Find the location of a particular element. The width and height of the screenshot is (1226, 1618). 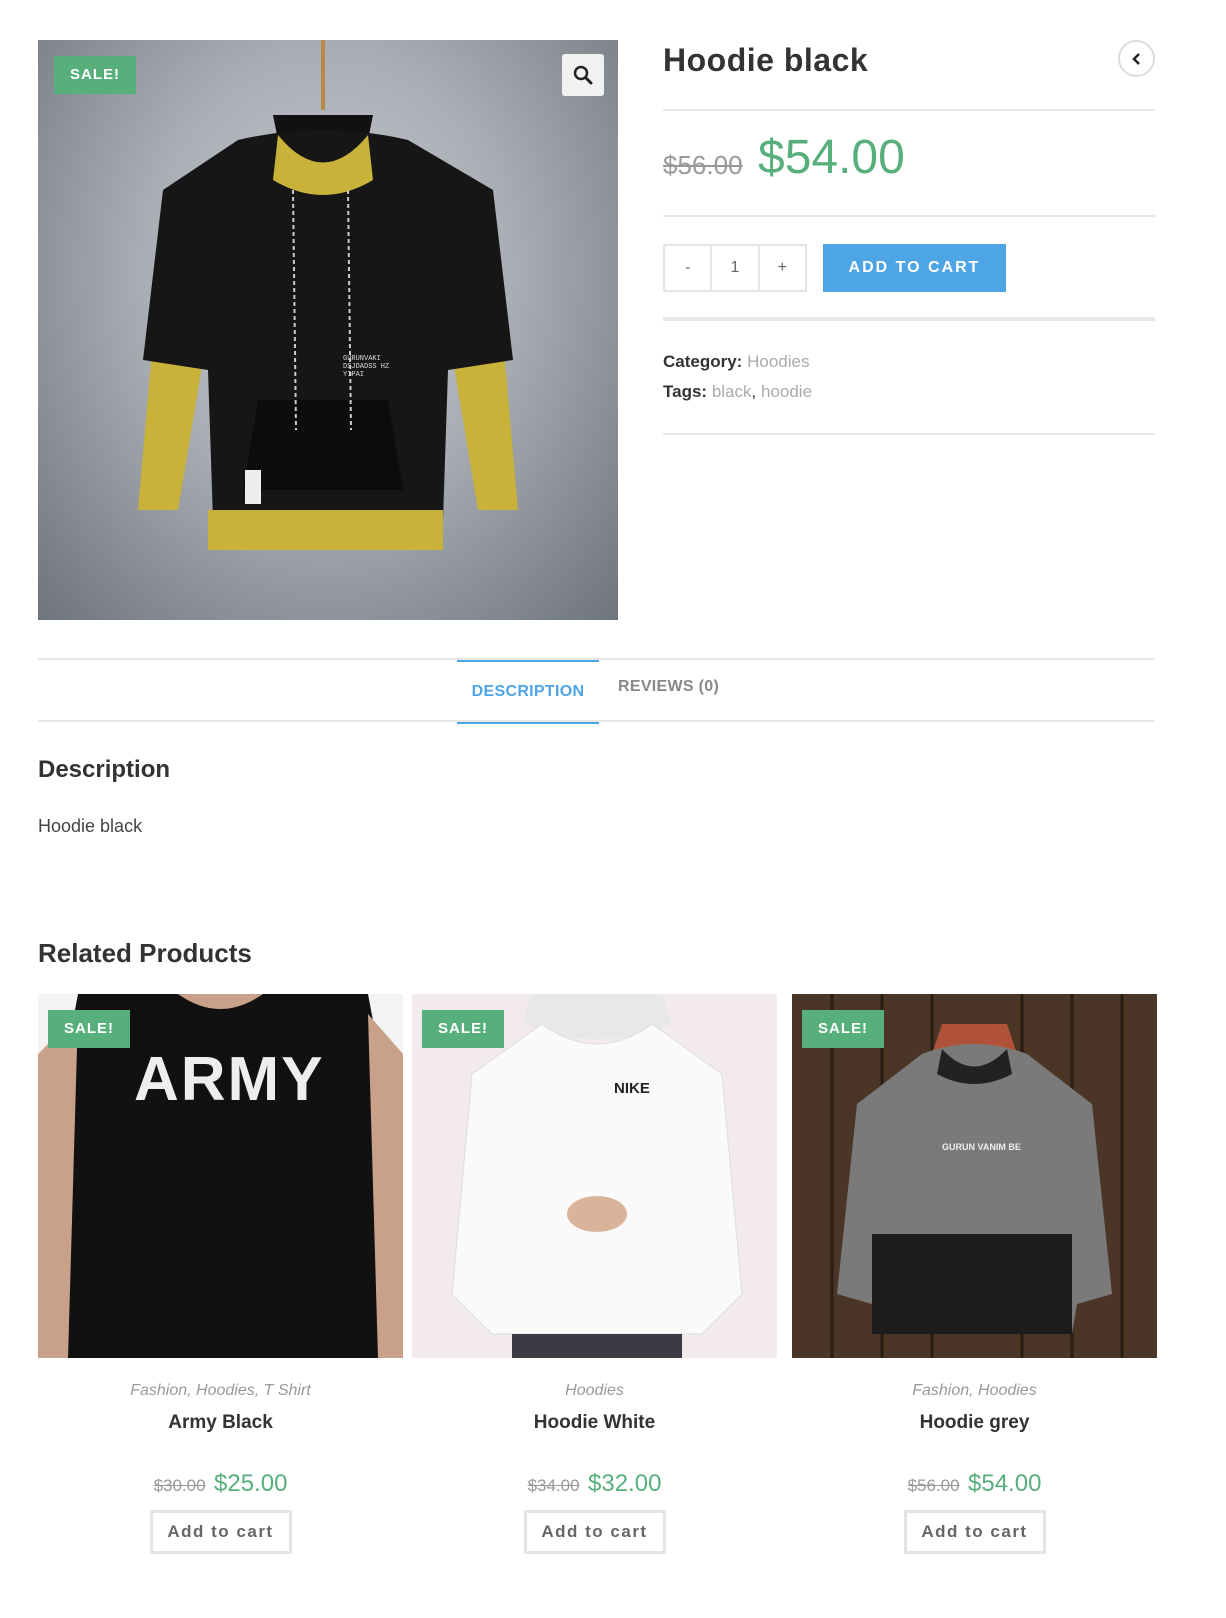

add-to-cart-button: ADD TO CART is located at coordinates (914, 268).